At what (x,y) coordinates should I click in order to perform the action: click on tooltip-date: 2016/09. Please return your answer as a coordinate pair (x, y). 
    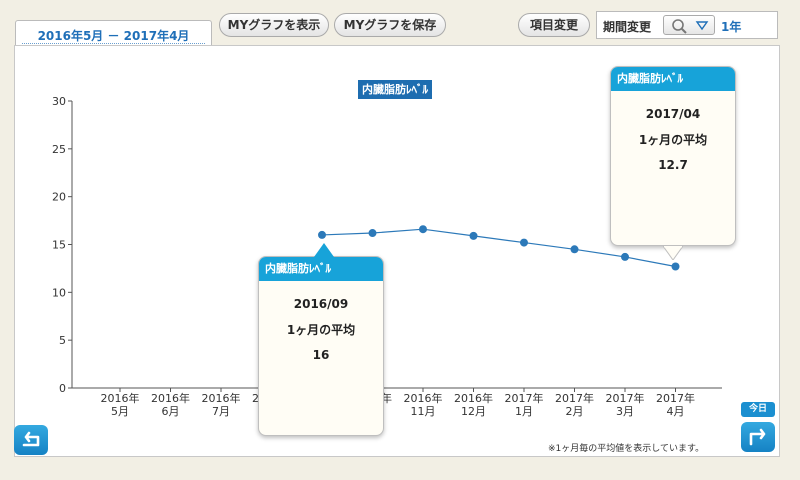
    Looking at the image, I should click on (321, 304).